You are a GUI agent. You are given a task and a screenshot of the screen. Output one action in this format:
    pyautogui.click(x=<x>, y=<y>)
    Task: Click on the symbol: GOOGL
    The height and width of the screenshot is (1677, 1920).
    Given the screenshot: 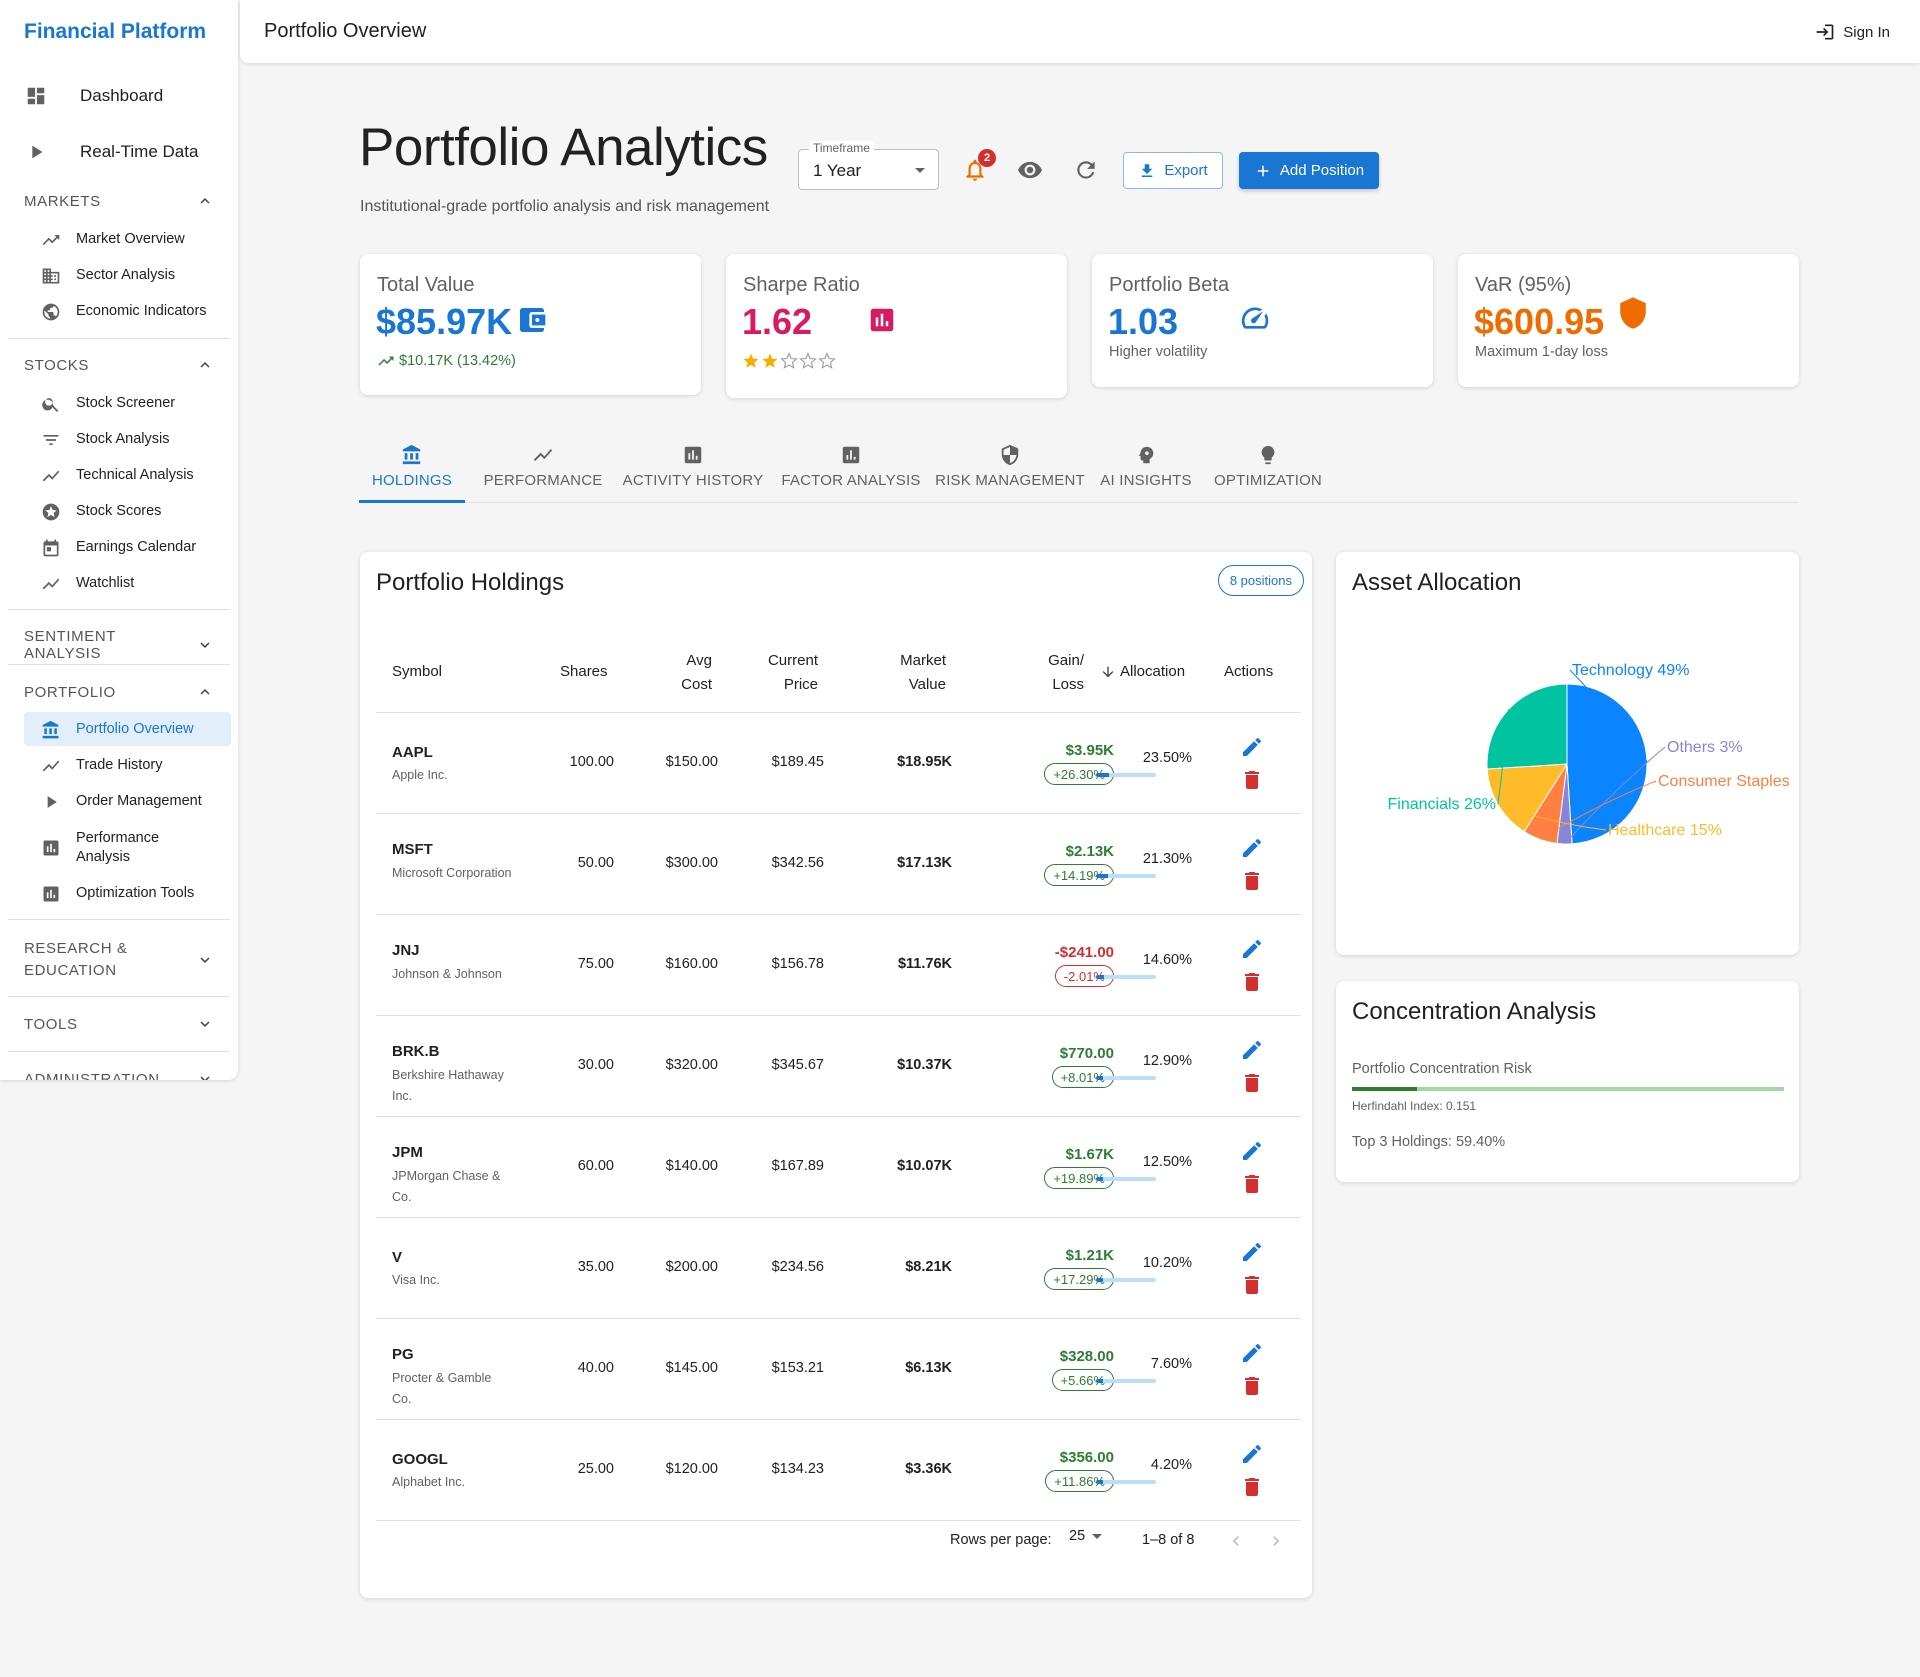 What is the action you would take?
    pyautogui.click(x=420, y=1459)
    